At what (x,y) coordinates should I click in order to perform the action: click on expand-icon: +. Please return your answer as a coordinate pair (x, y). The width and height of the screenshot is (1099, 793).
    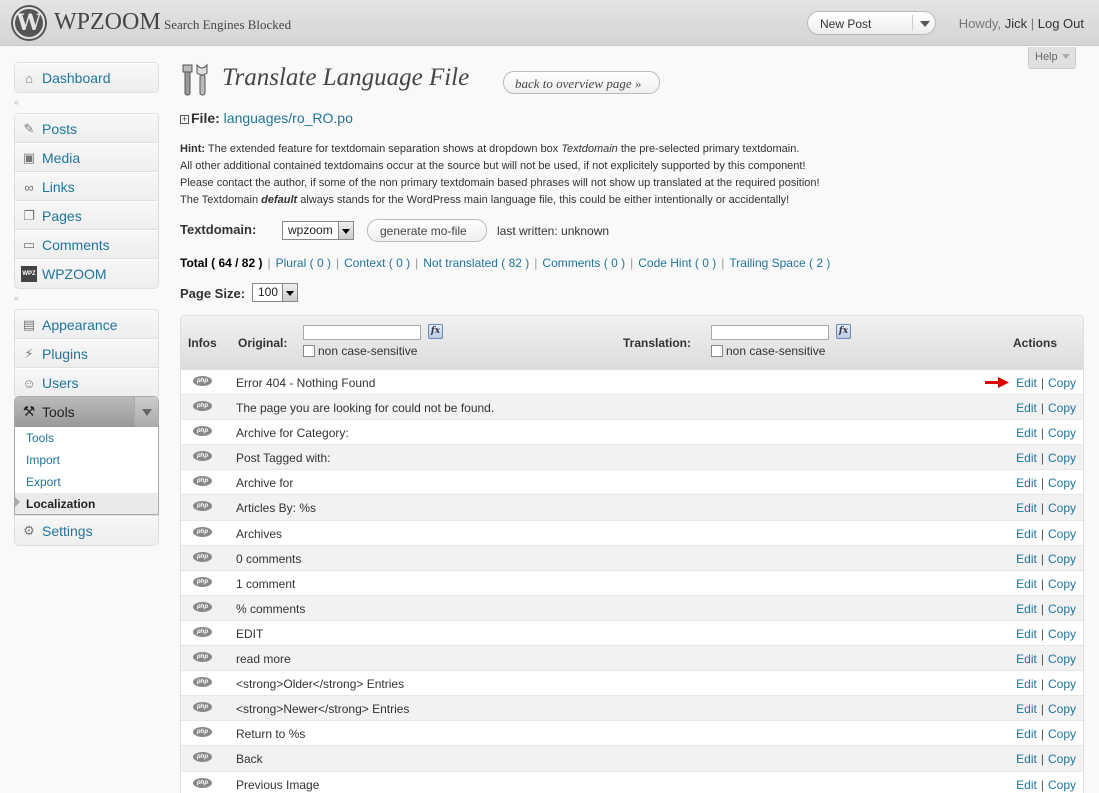
    Looking at the image, I should click on (184, 119).